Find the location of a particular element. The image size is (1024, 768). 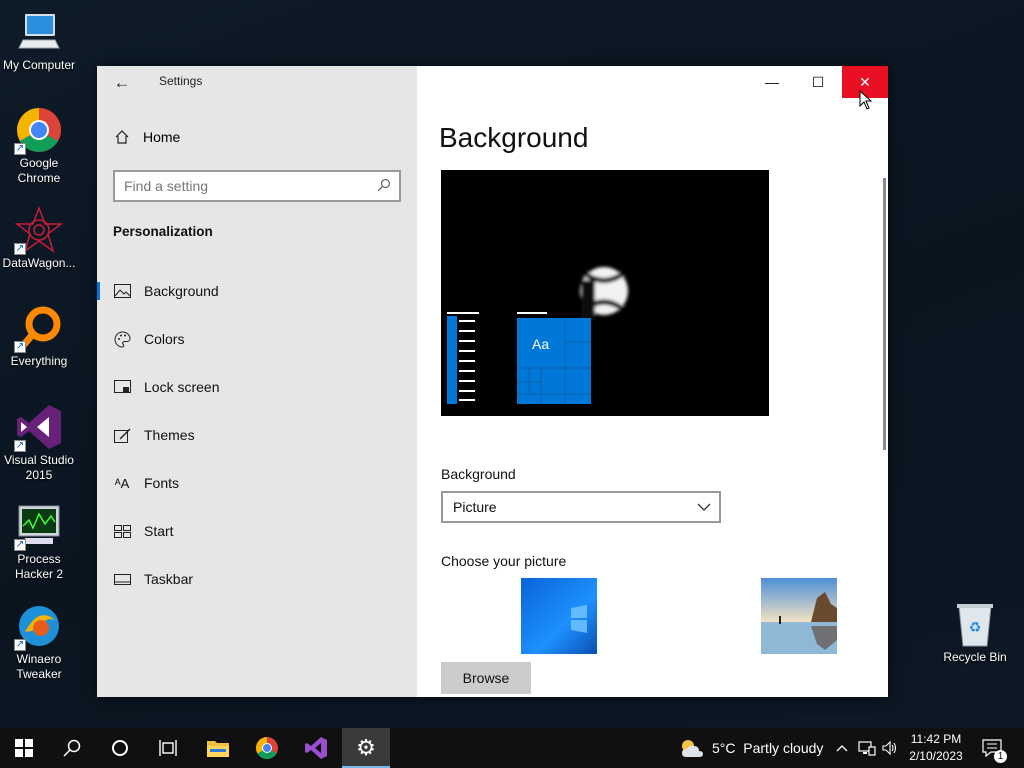

visual-studio-icon: ↗ is located at coordinates (38, 427).